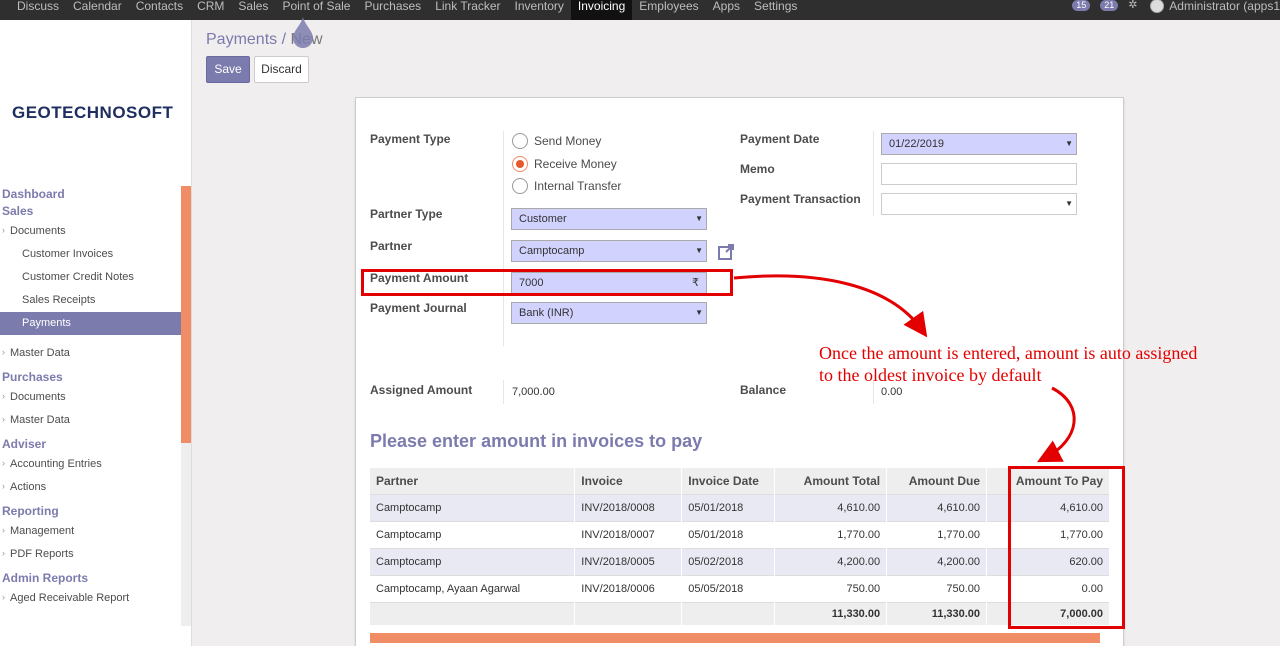 This screenshot has height=646, width=1280. What do you see at coordinates (937, 534) in the screenshot?
I see `table-cell: 1,770.00` at bounding box center [937, 534].